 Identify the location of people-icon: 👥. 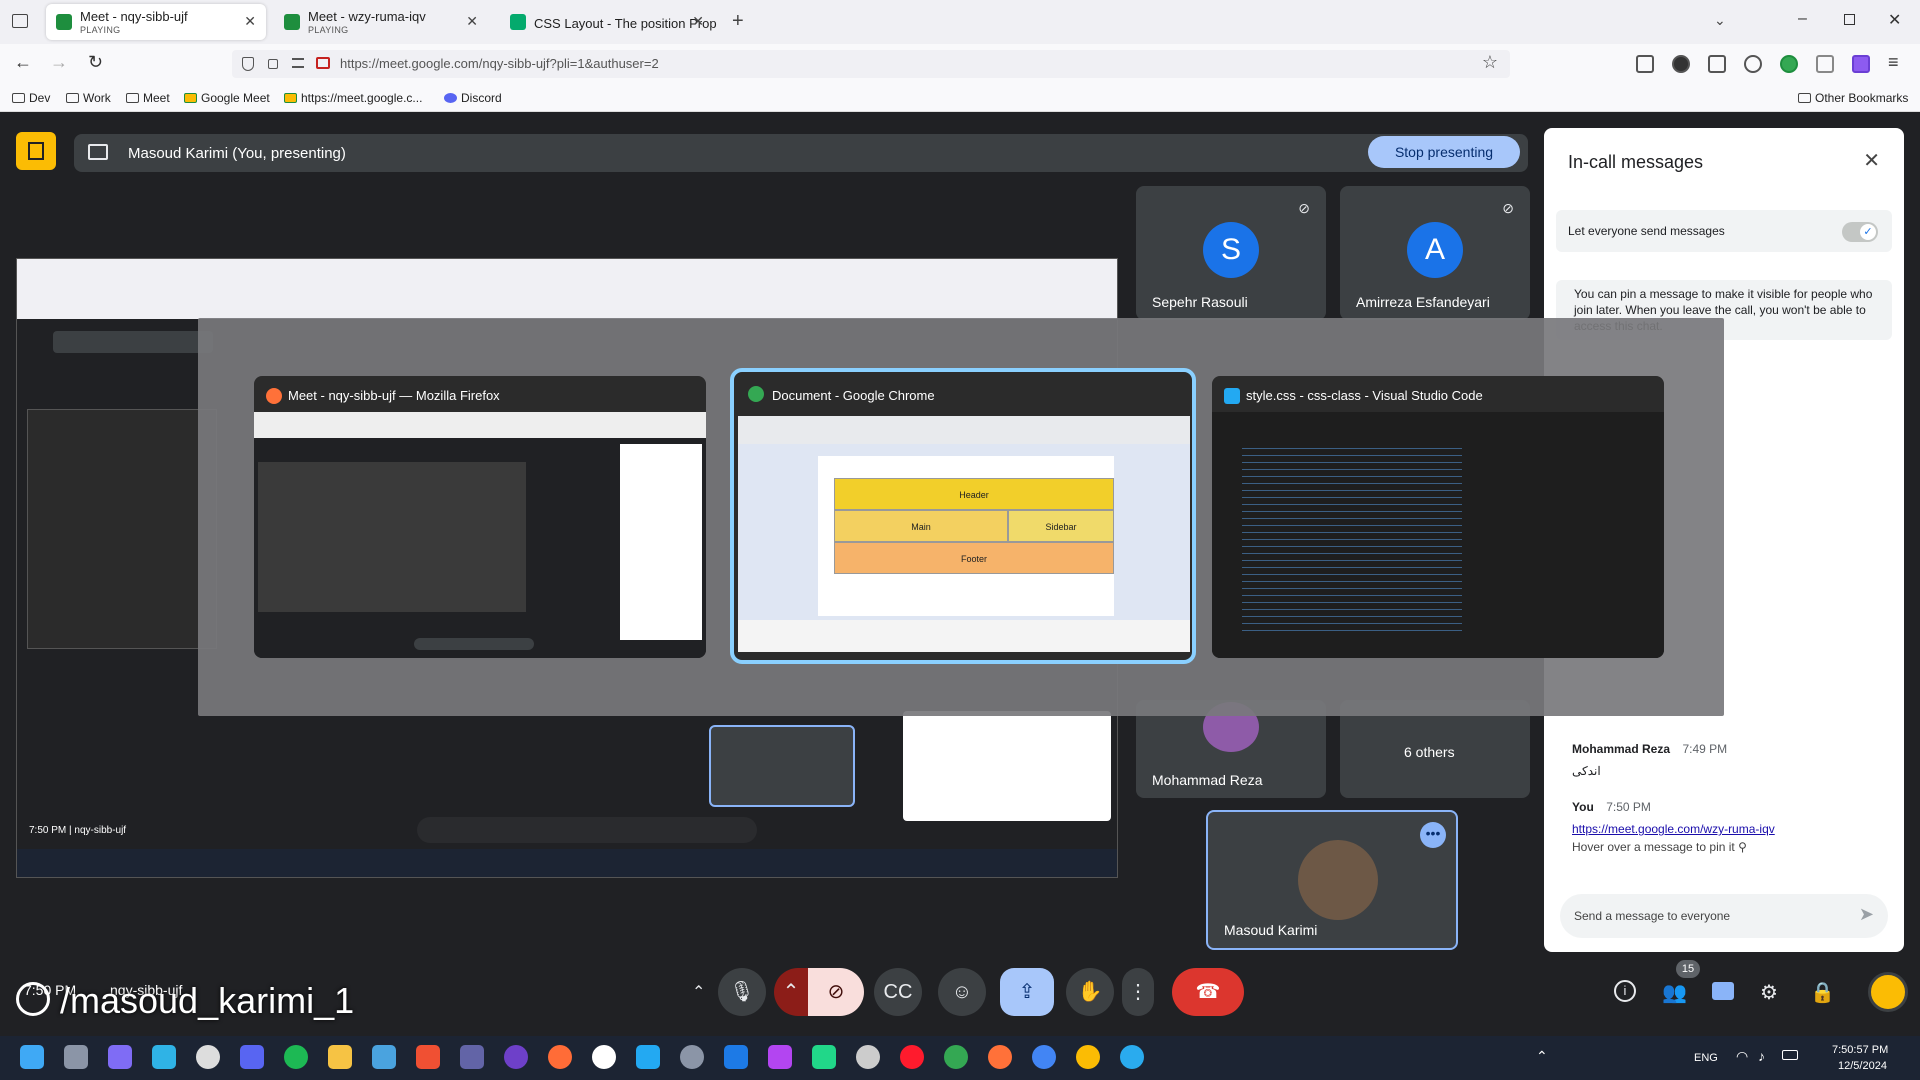
(1674, 992).